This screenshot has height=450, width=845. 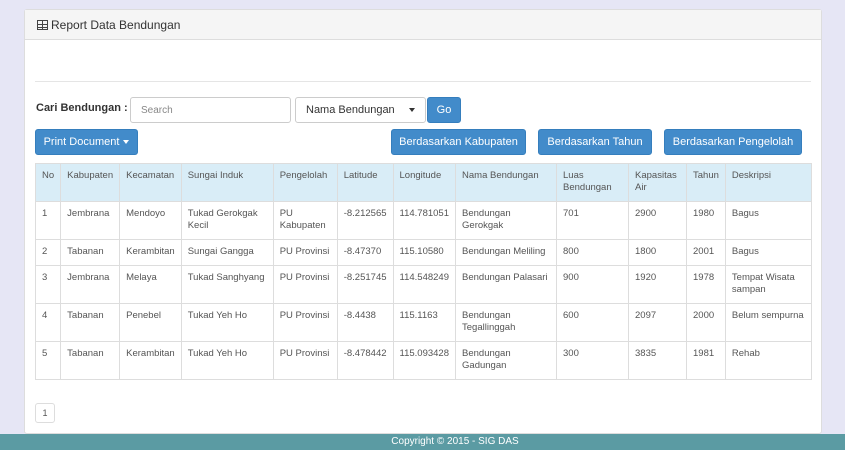 I want to click on table-cell: 2000, so click(x=706, y=322).